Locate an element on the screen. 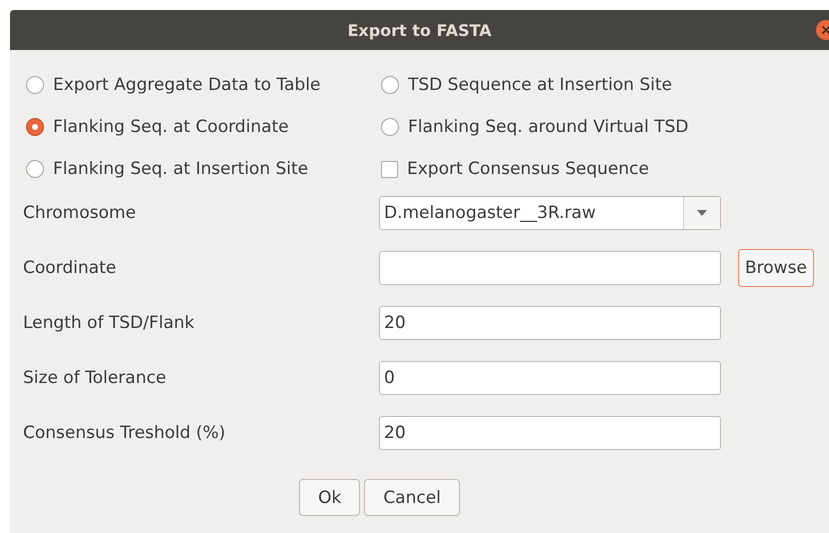  option-label: Export Consensus Sequence is located at coordinates (528, 169).